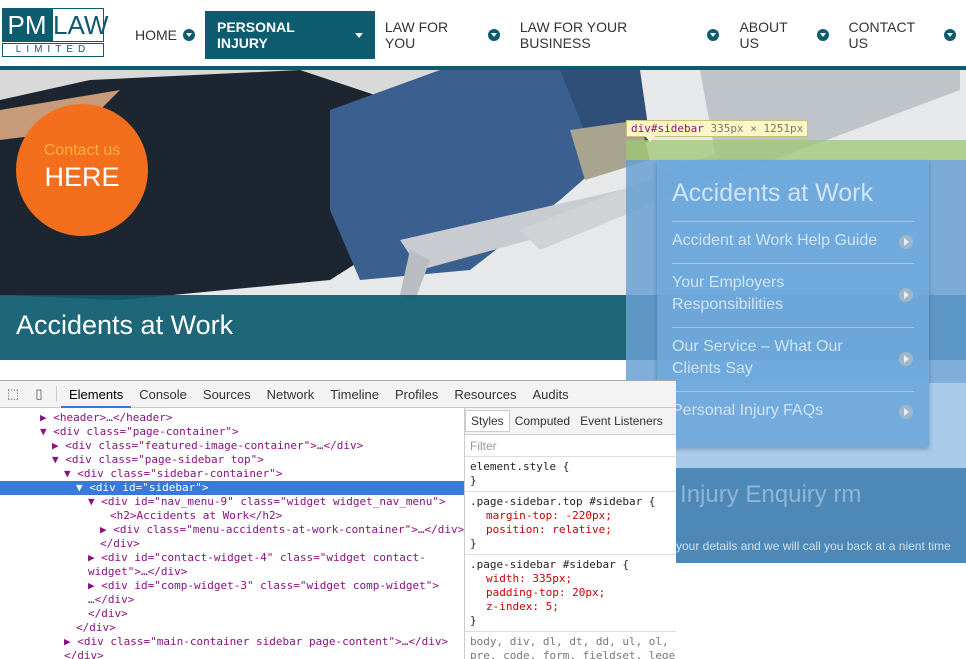 This screenshot has width=966, height=659. What do you see at coordinates (570, 516) in the screenshot?
I see `css-property: margin-top: -220px;` at bounding box center [570, 516].